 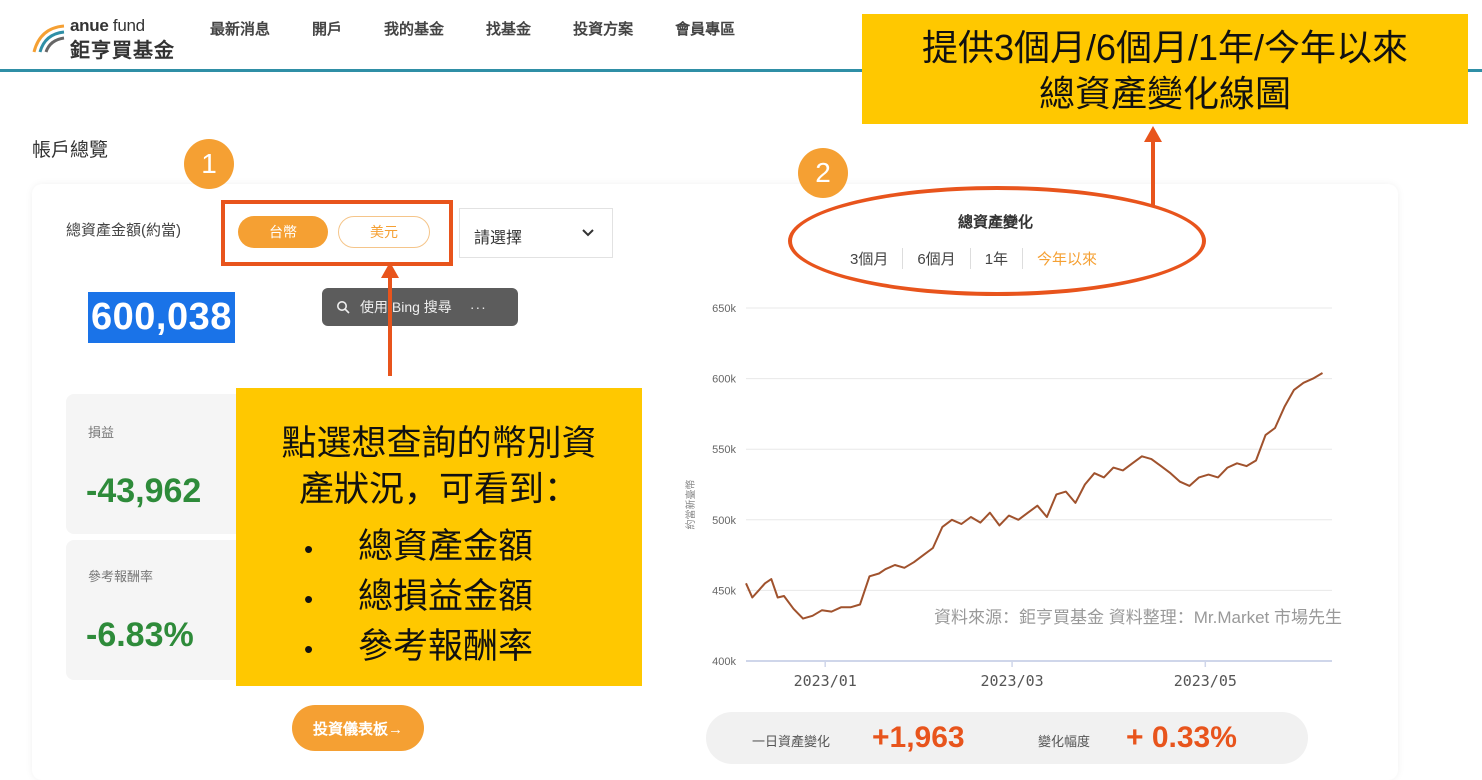 I want to click on nav-item-member-area: 會員專區, so click(x=705, y=28).